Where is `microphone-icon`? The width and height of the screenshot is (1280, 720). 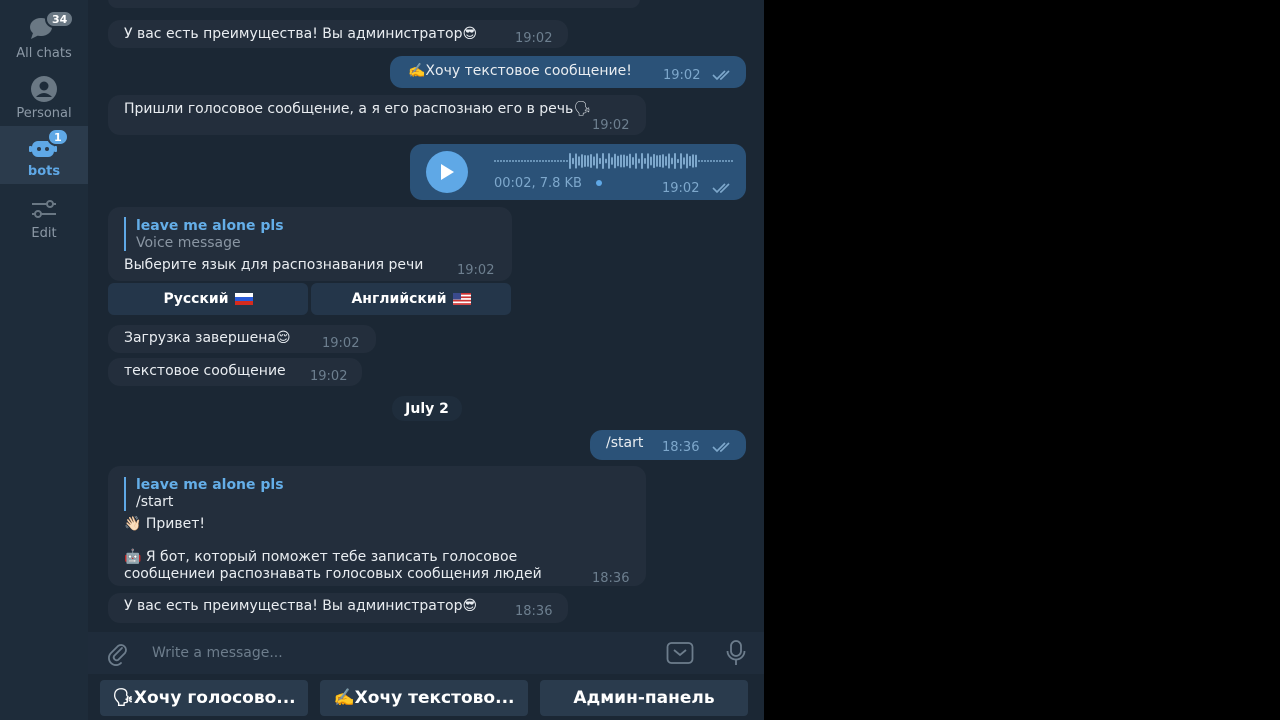 microphone-icon is located at coordinates (736, 653).